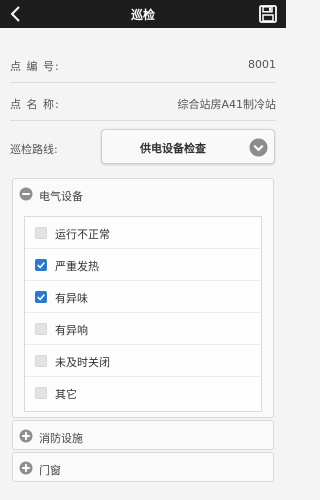 Image resolution: width=320 pixels, height=500 pixels. Describe the element at coordinates (82, 362) in the screenshot. I see `checklist-item-label: 未及时关闭` at that location.